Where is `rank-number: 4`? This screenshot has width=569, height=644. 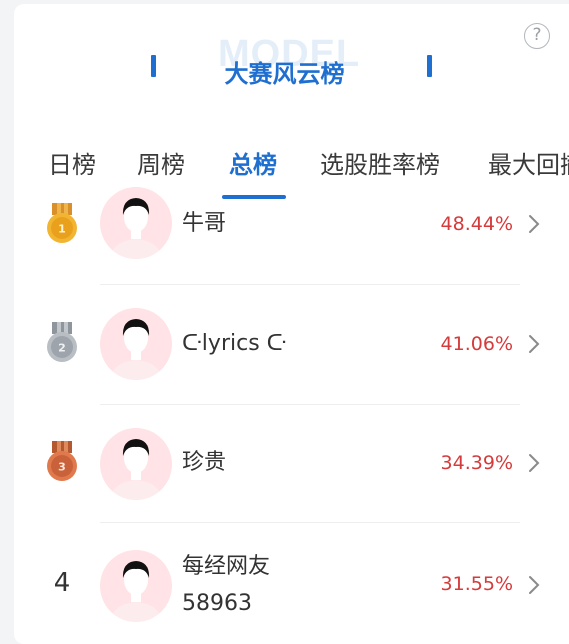
rank-number: 4 is located at coordinates (62, 583).